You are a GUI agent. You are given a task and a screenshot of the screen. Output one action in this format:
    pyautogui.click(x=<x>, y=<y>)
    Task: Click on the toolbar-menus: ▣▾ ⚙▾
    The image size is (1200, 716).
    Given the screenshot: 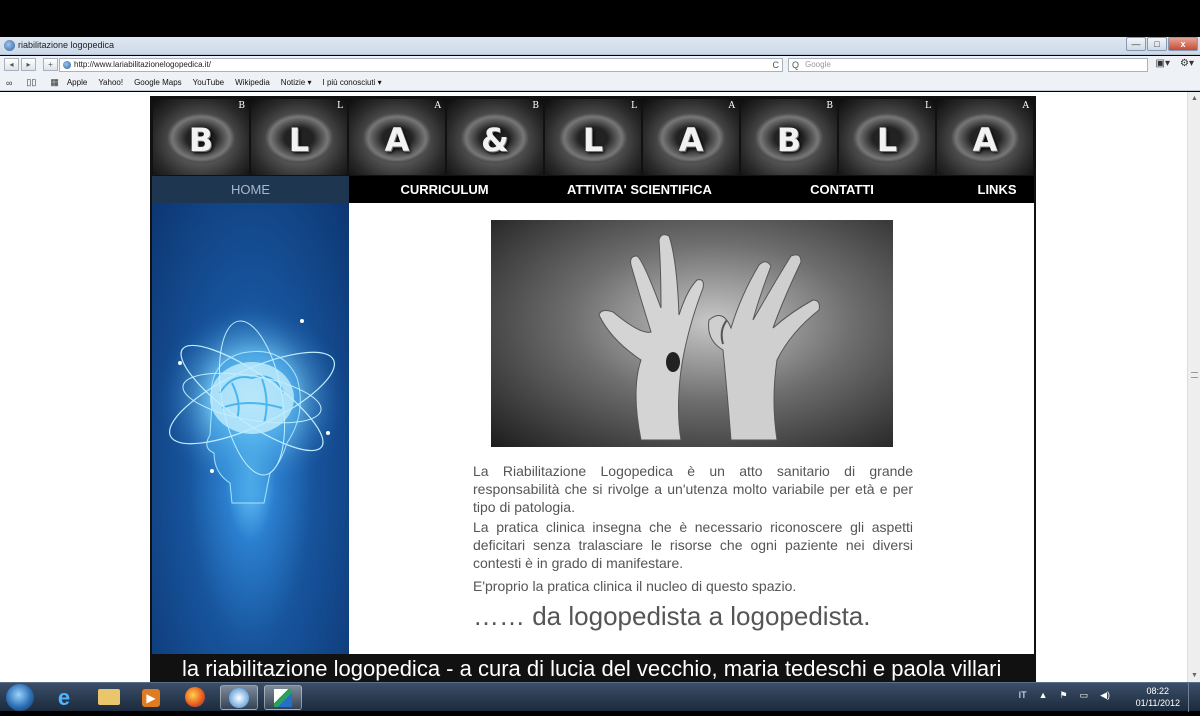 What is the action you would take?
    pyautogui.click(x=1175, y=63)
    